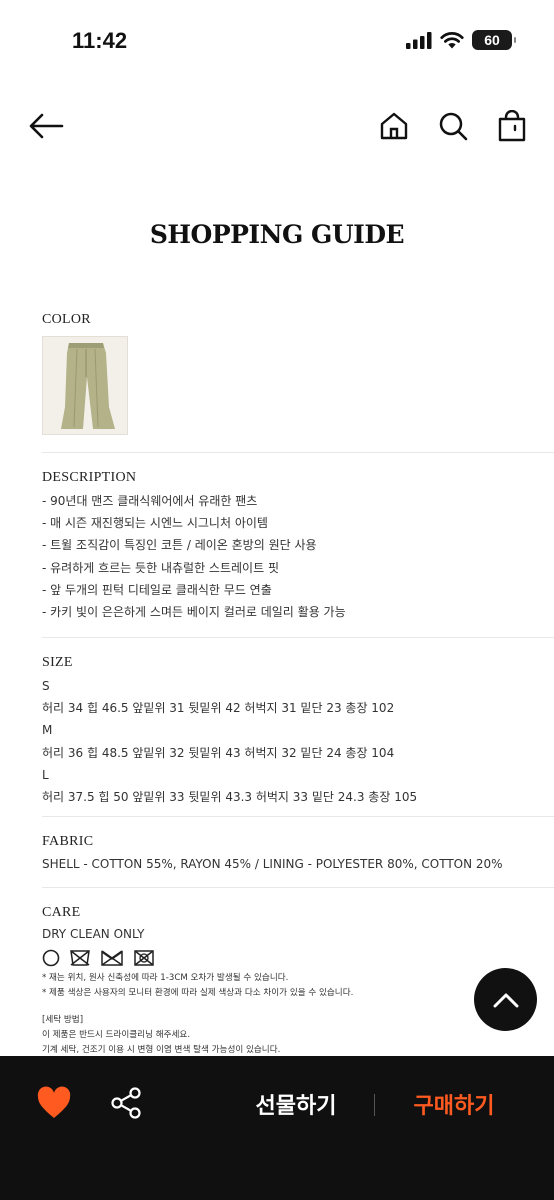  I want to click on shopping-bag-button, so click(512, 126).